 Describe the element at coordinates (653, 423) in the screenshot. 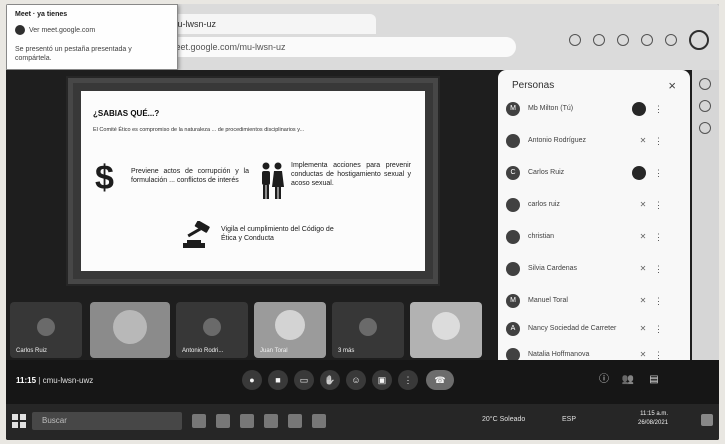

I see `clock-date: 26/08/2021` at that location.